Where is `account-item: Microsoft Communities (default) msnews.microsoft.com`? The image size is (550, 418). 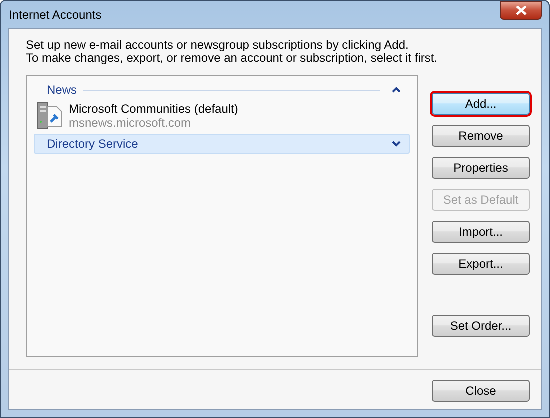
account-item: Microsoft Communities (default) msnews.microsoft.com is located at coordinates (222, 117).